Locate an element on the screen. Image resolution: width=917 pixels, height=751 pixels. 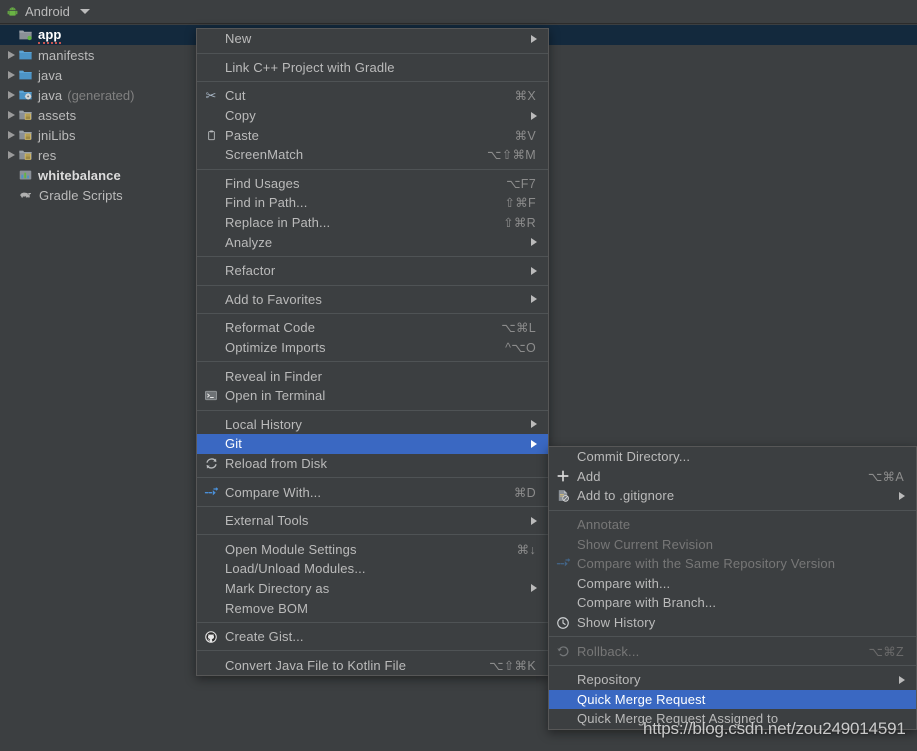
menu-item-cut: ✂ Cut ⌘X is located at coordinates (372, 96).